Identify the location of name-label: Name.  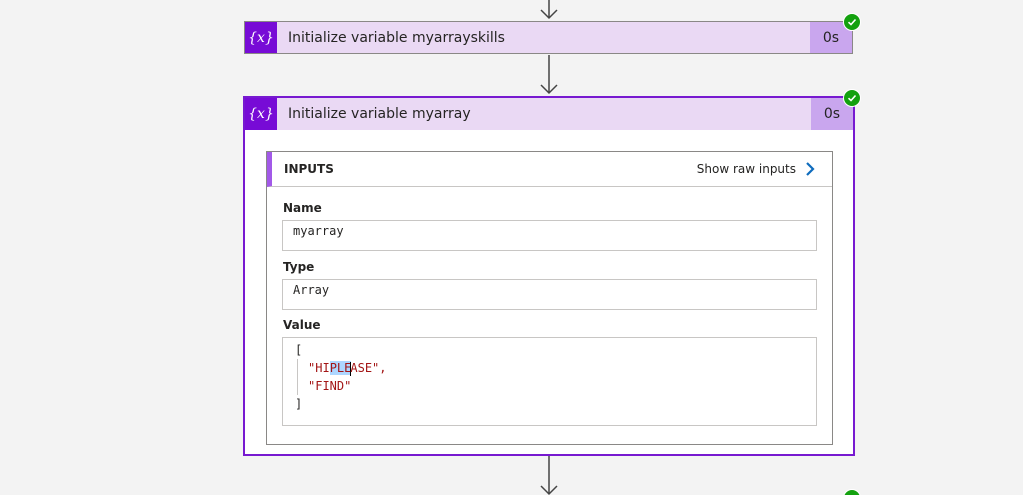
(302, 208).